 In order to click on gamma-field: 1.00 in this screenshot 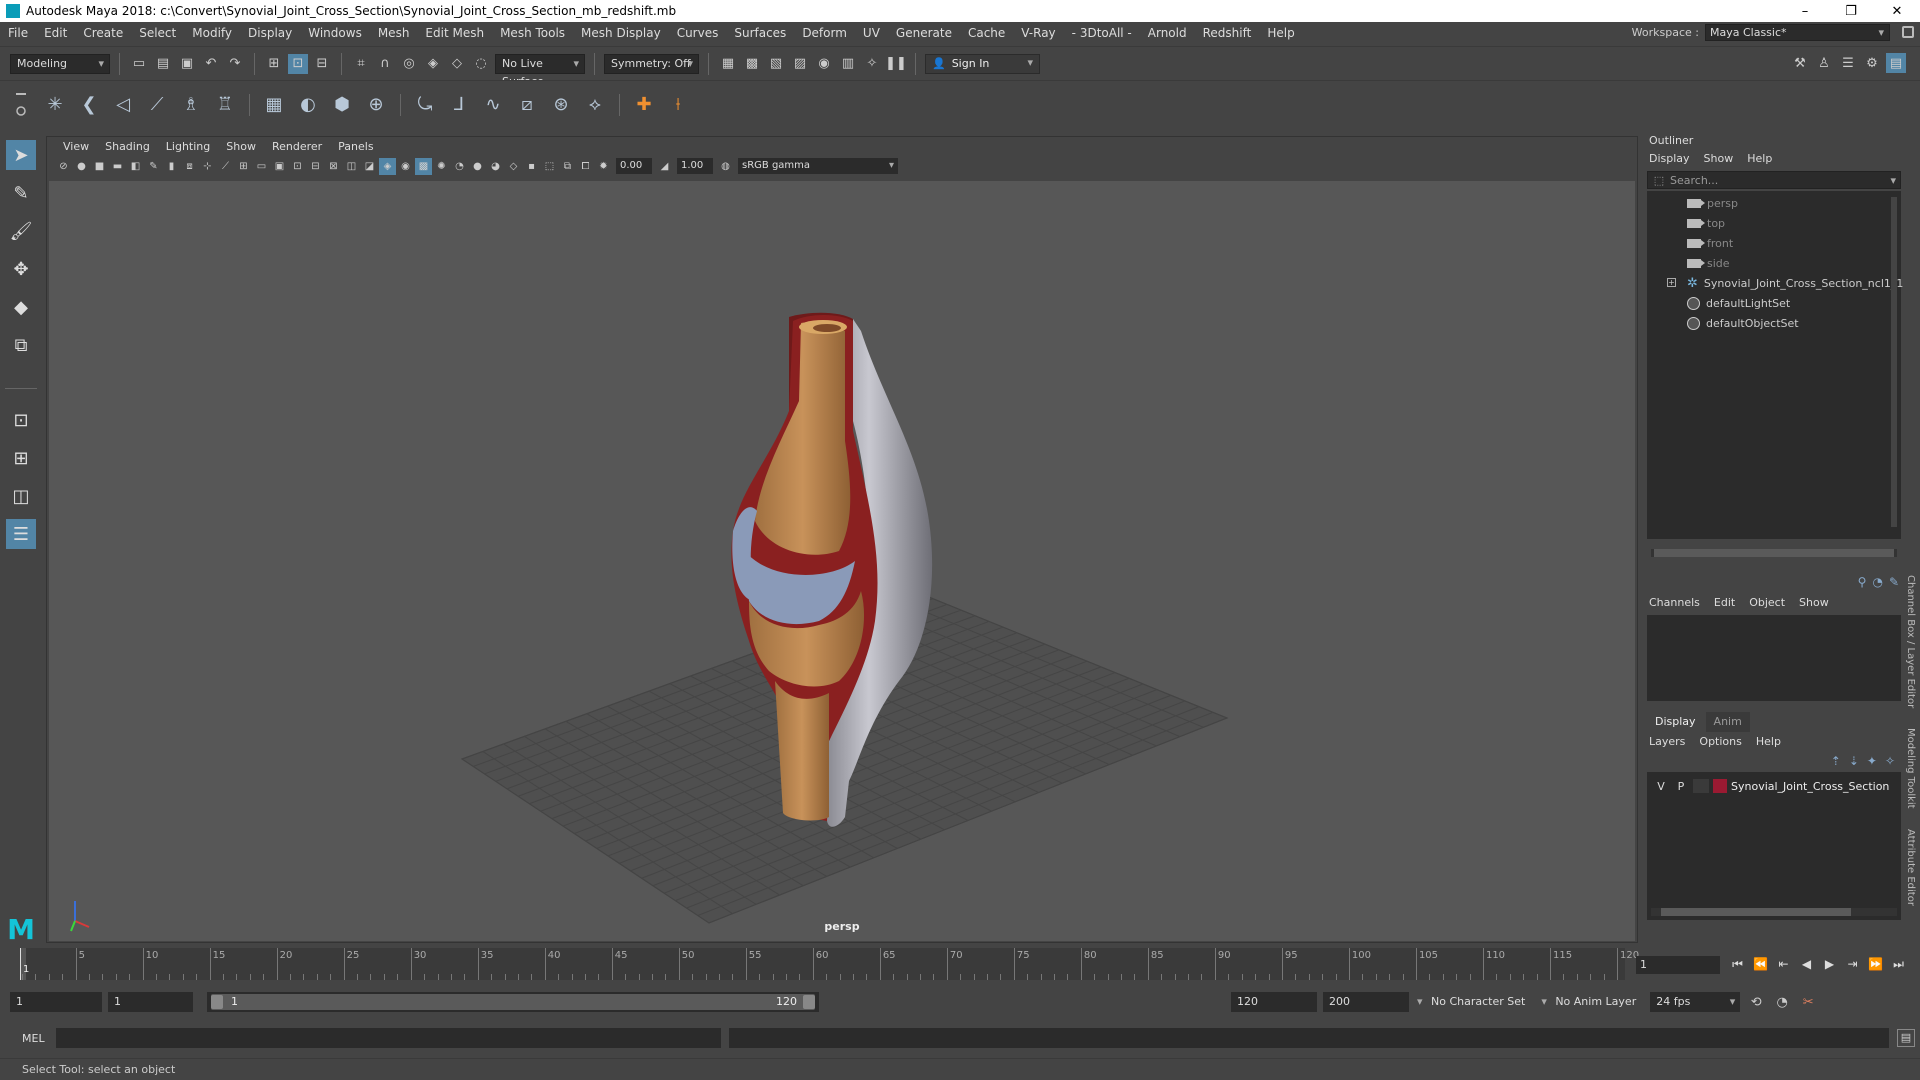, I will do `click(695, 166)`.